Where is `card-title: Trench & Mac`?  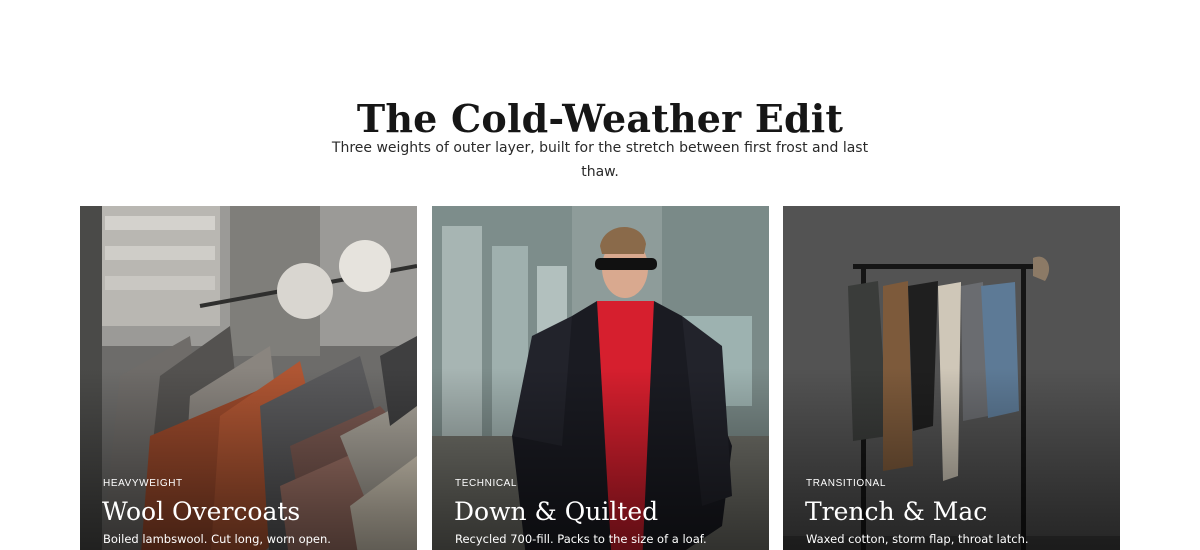 card-title: Trench & Mac is located at coordinates (896, 512).